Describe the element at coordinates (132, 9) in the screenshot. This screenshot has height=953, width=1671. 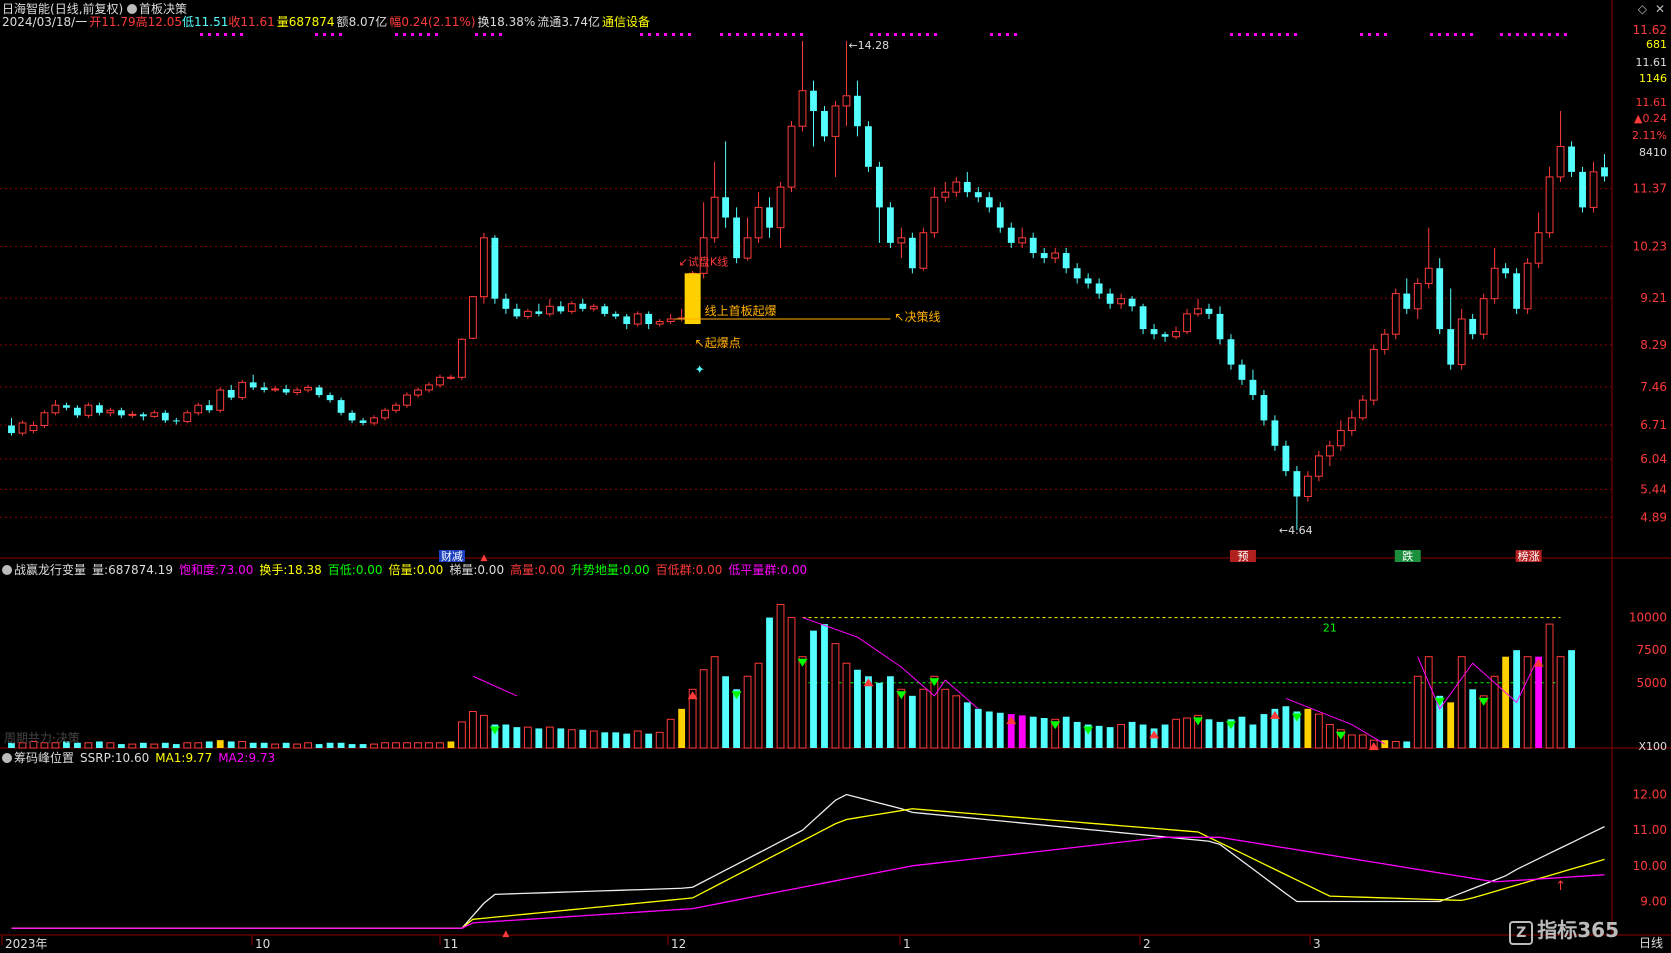
I see `settings-dot-icon` at that location.